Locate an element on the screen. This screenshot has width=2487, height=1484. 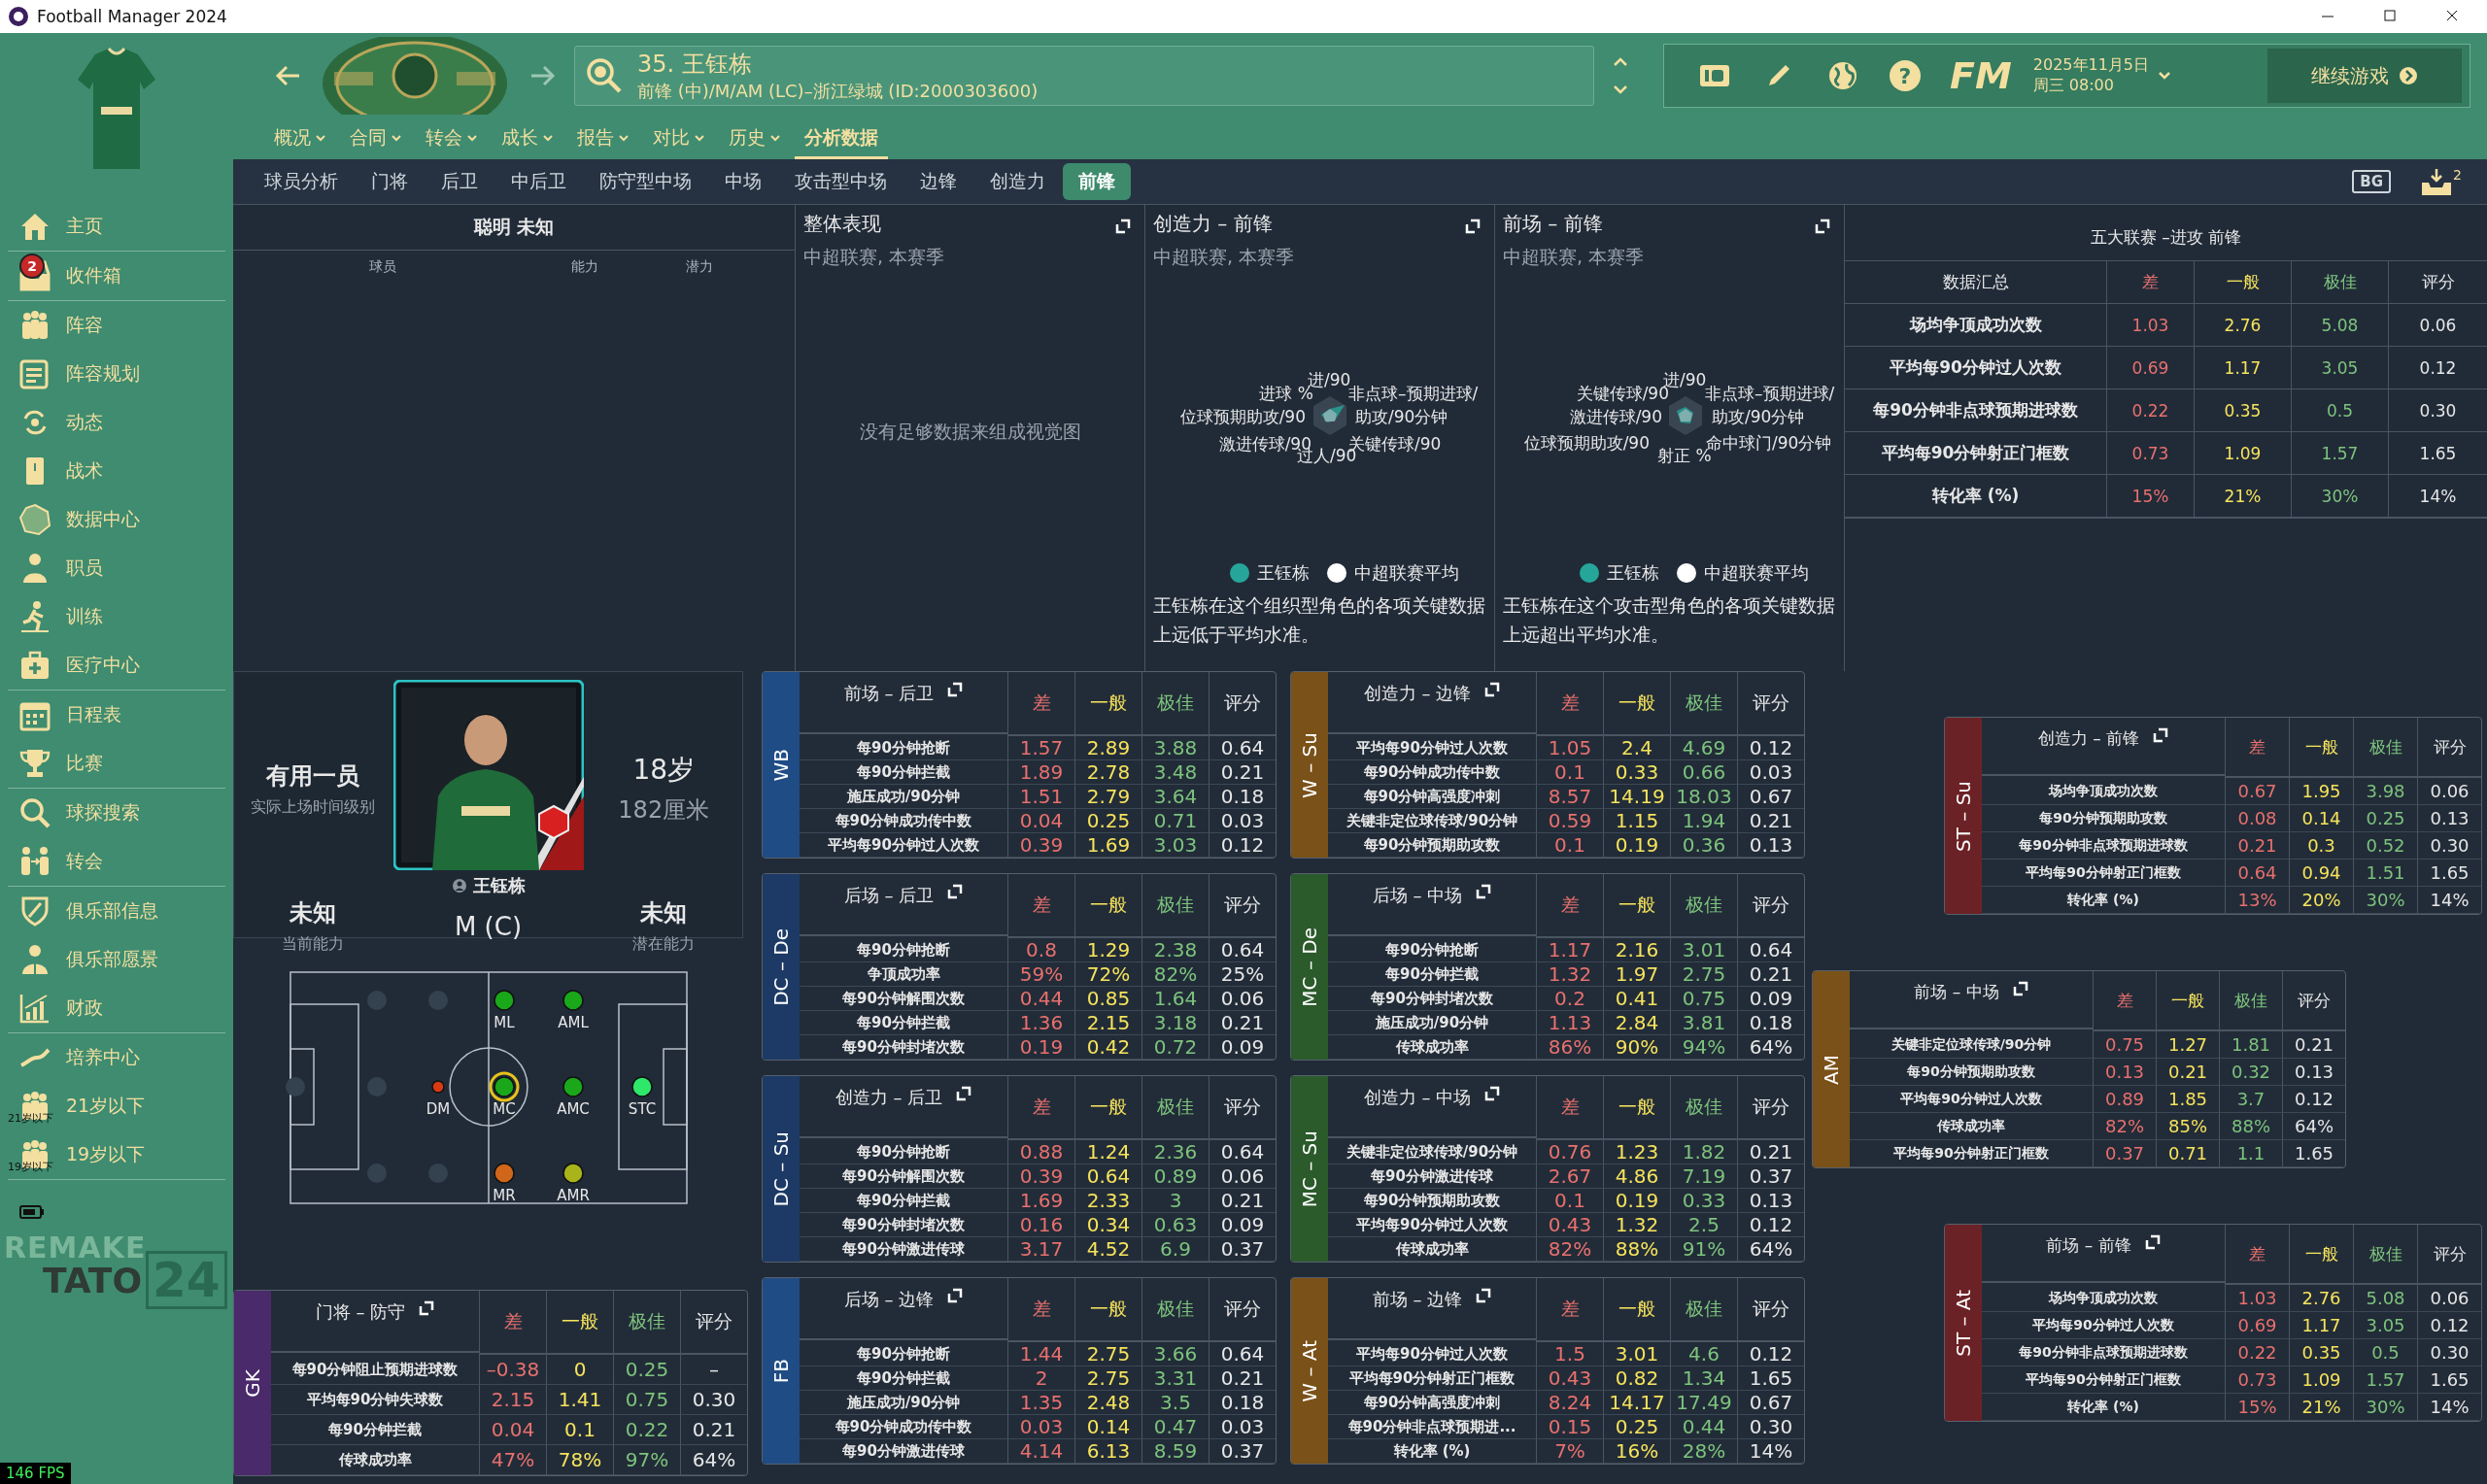
menu-item: 对比 is located at coordinates (679, 138).